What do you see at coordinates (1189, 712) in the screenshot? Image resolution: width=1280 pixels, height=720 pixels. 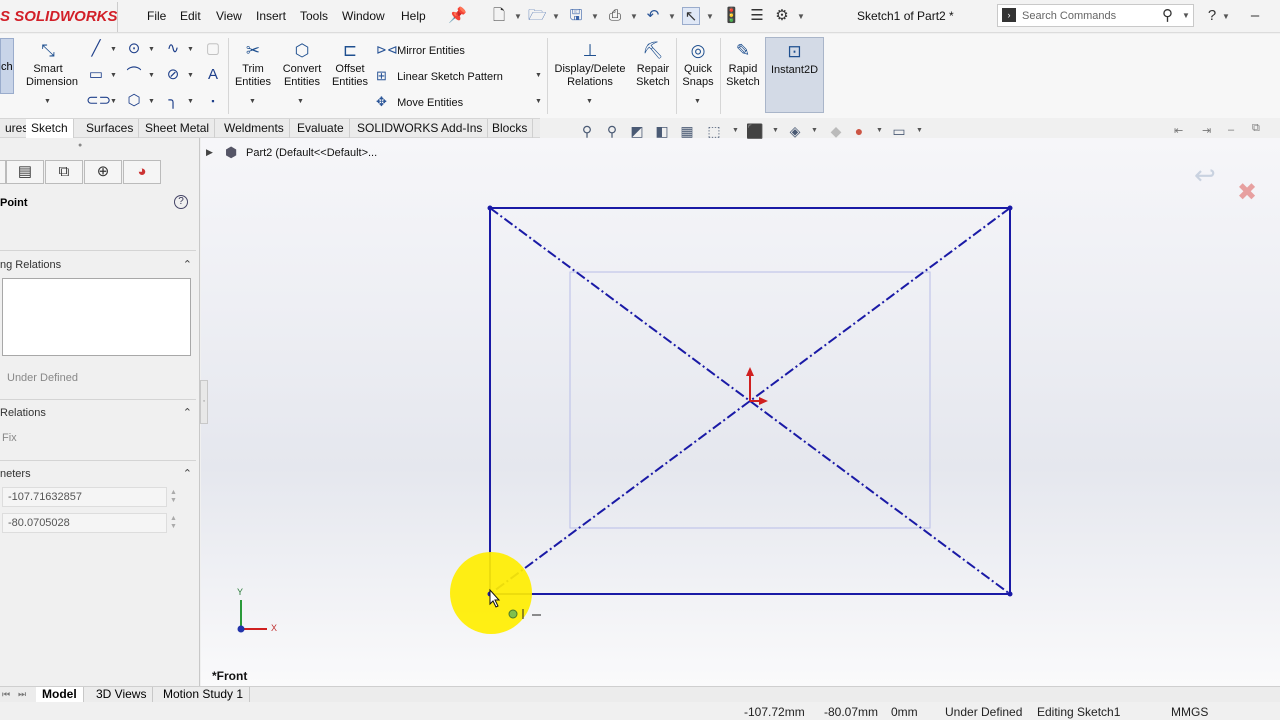 I see `status-units: MMGS` at bounding box center [1189, 712].